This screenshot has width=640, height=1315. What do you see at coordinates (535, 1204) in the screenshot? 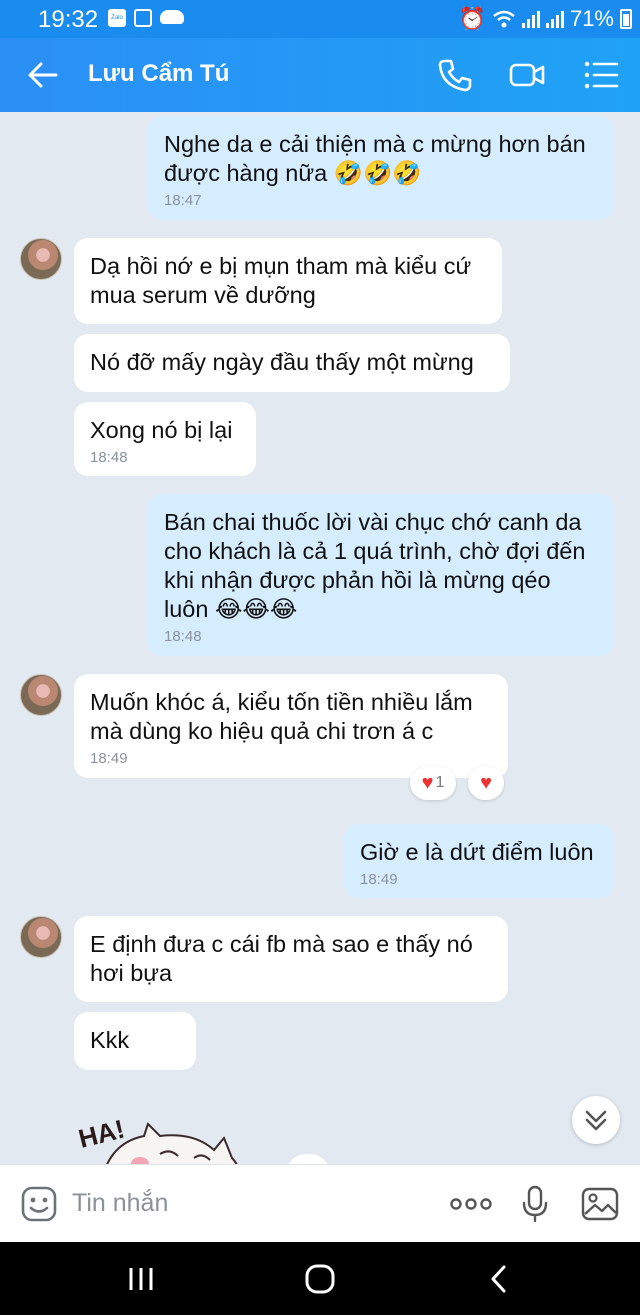
I see `microphone-icon` at bounding box center [535, 1204].